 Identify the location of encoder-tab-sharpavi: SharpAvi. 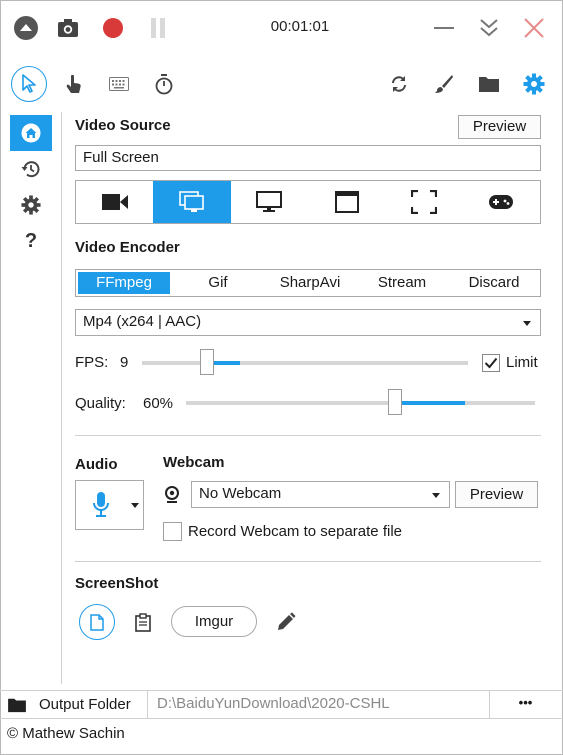
(310, 283).